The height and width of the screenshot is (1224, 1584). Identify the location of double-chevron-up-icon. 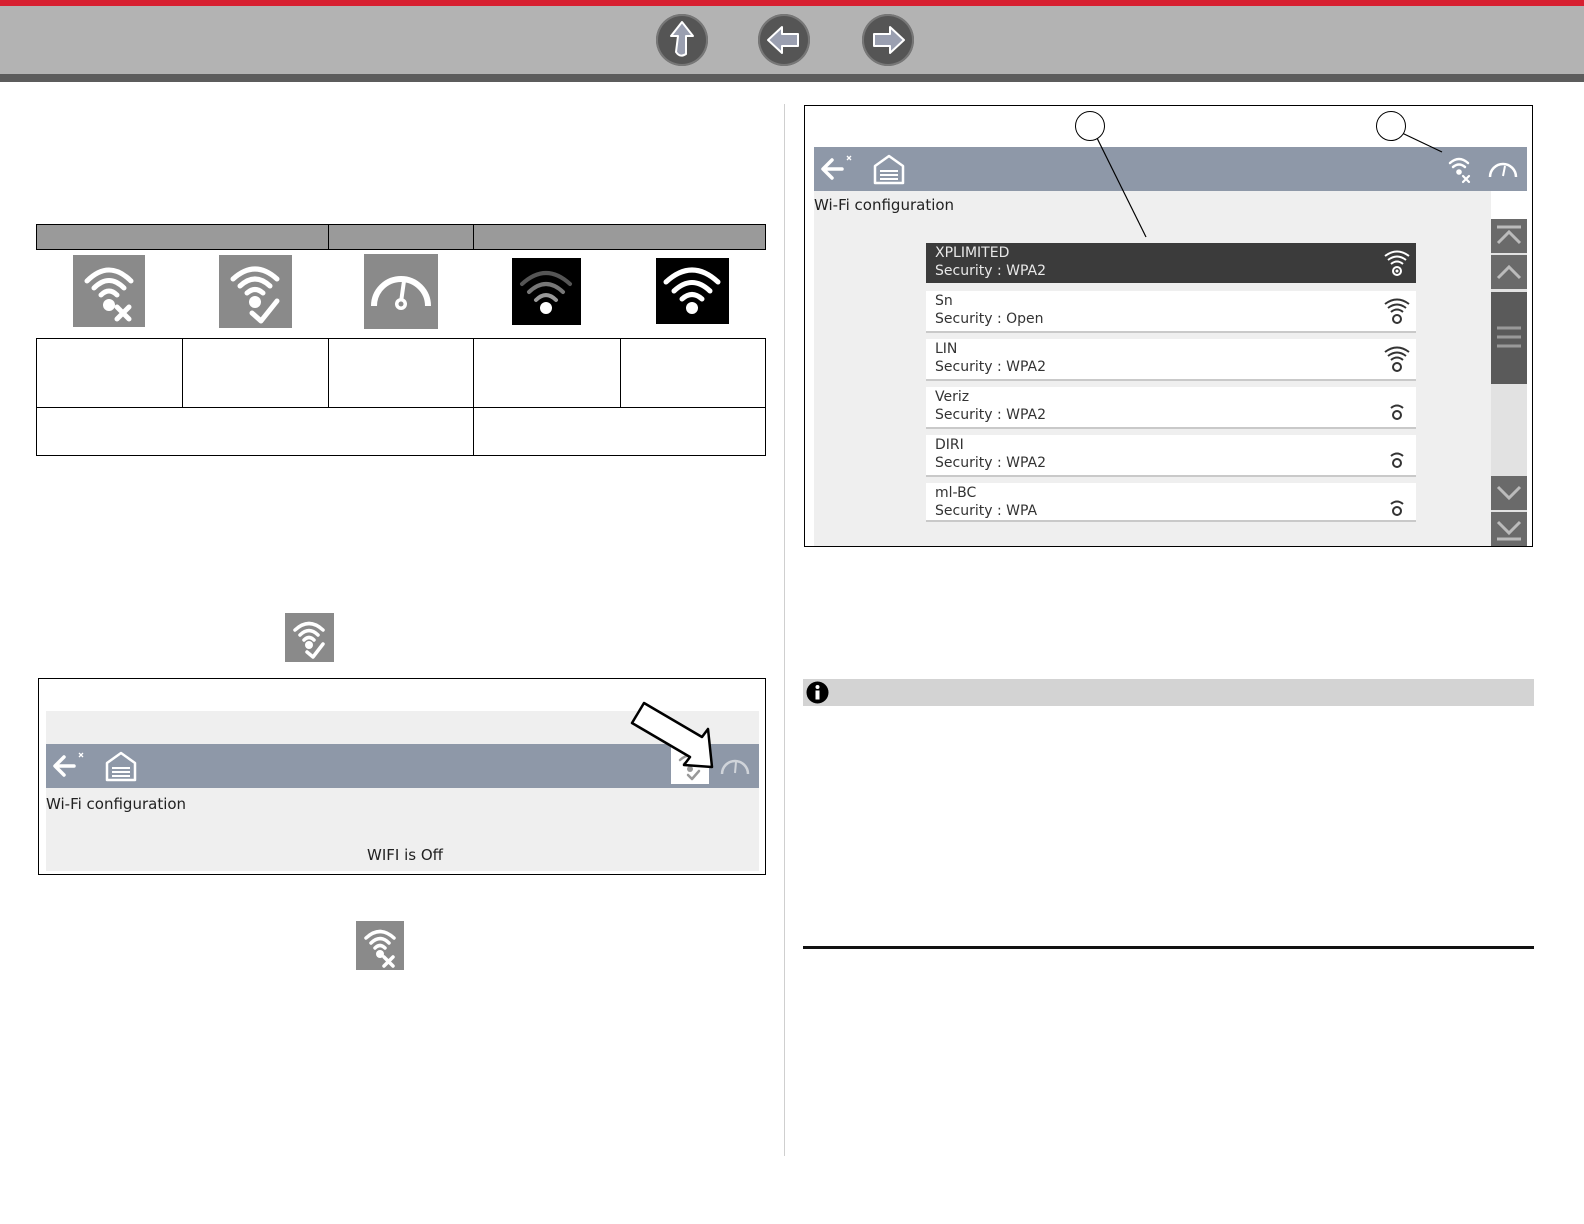
(1509, 235).